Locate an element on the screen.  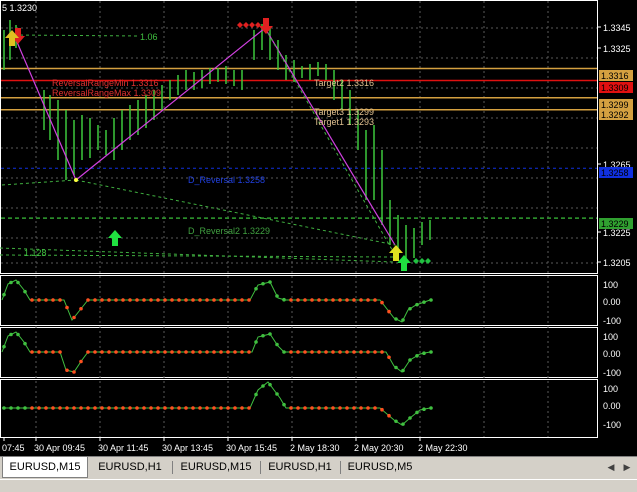
price-badge-label: 1.3316 is located at coordinates (615, 76).